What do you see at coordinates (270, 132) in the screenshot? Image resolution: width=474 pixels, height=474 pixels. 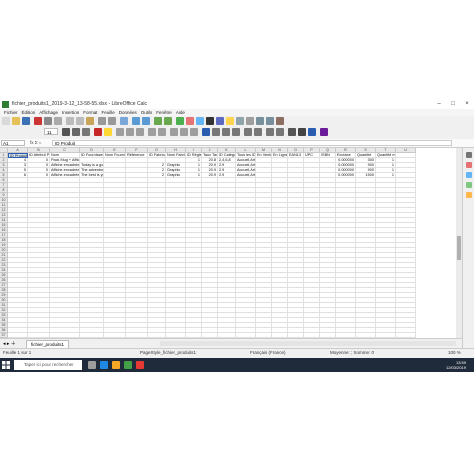 I see `increase-indent-icon` at bounding box center [270, 132].